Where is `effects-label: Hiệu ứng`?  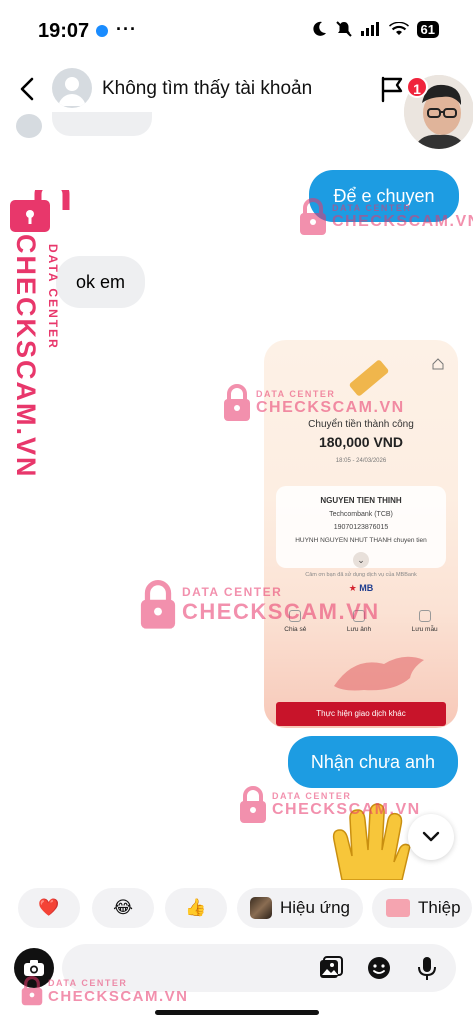 effects-label: Hiệu ứng is located at coordinates (315, 907).